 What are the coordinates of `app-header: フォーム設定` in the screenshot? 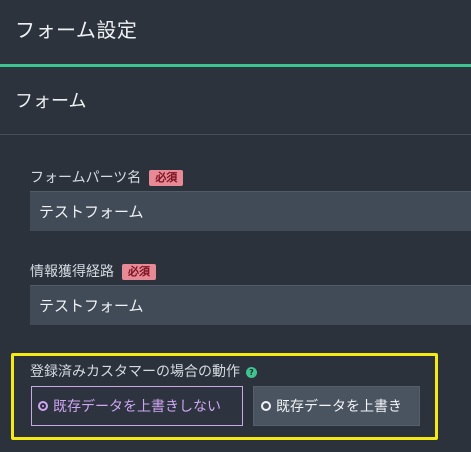 It's located at (235, 32).